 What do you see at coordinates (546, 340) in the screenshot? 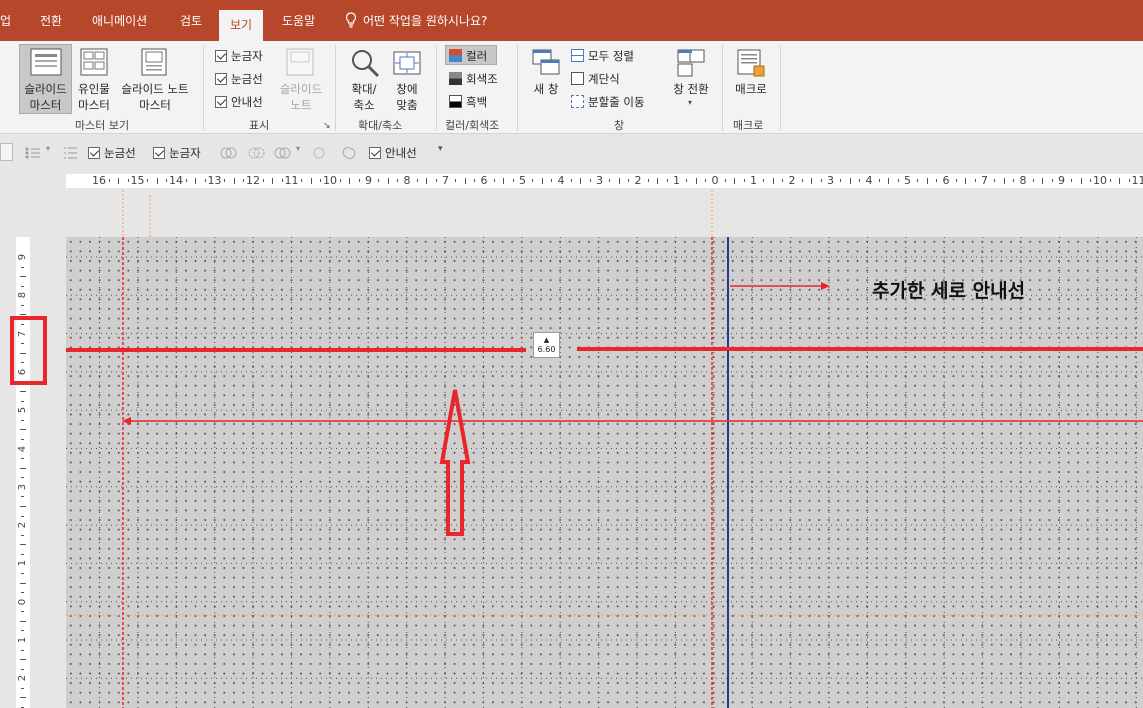
I see `tooltip-up-arrow-icon: ▲` at bounding box center [546, 340].